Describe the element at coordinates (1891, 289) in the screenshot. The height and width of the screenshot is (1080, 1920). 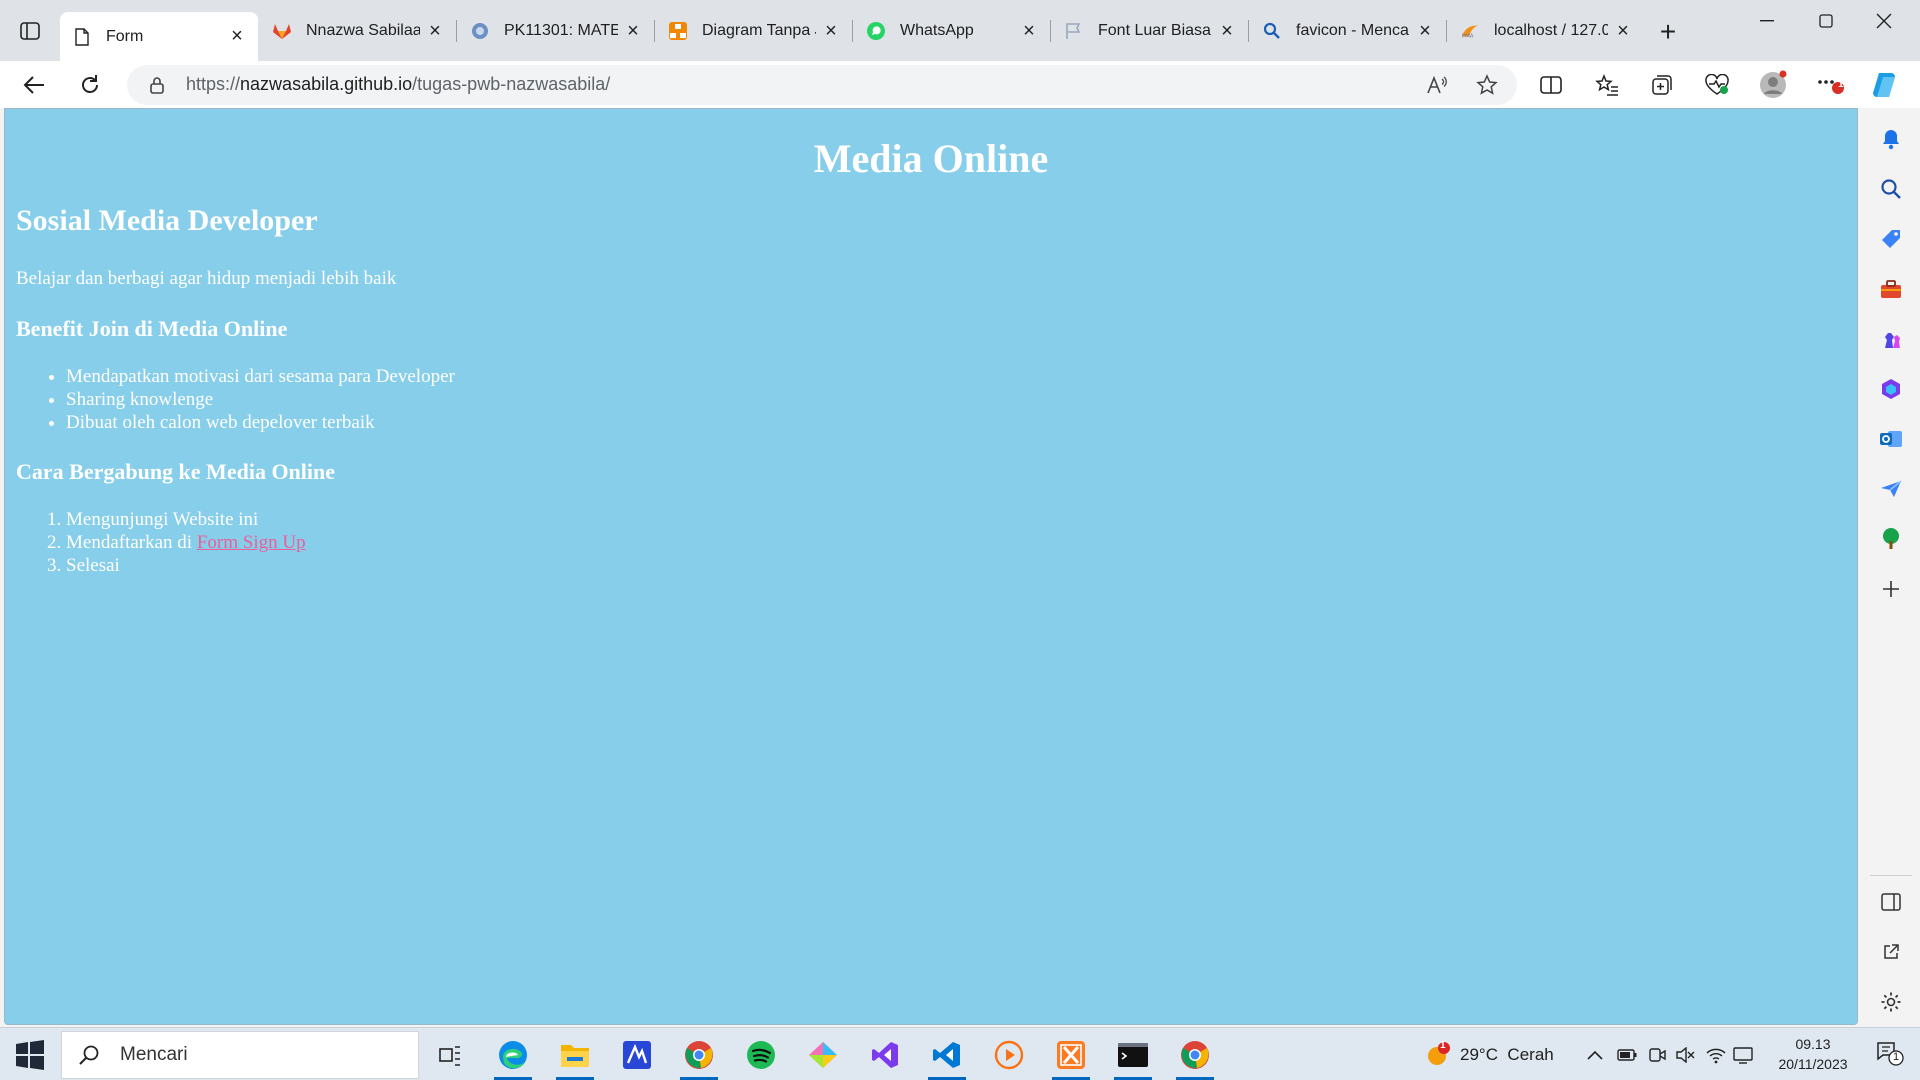
I see `sidebar-tools-button` at that location.